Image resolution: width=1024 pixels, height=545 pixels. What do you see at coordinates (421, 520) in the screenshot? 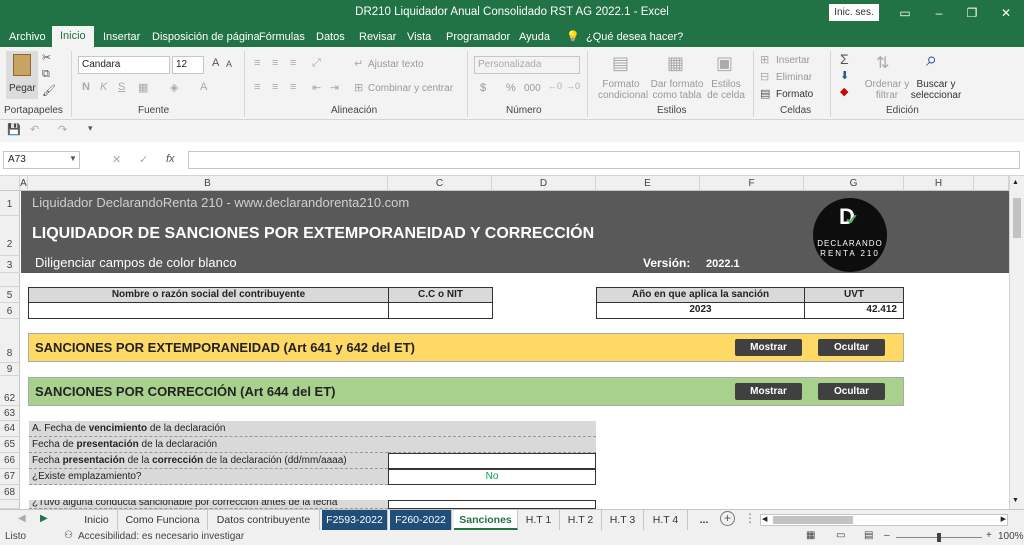
I see `sheet-tab-f260: F260-2022` at bounding box center [421, 520].